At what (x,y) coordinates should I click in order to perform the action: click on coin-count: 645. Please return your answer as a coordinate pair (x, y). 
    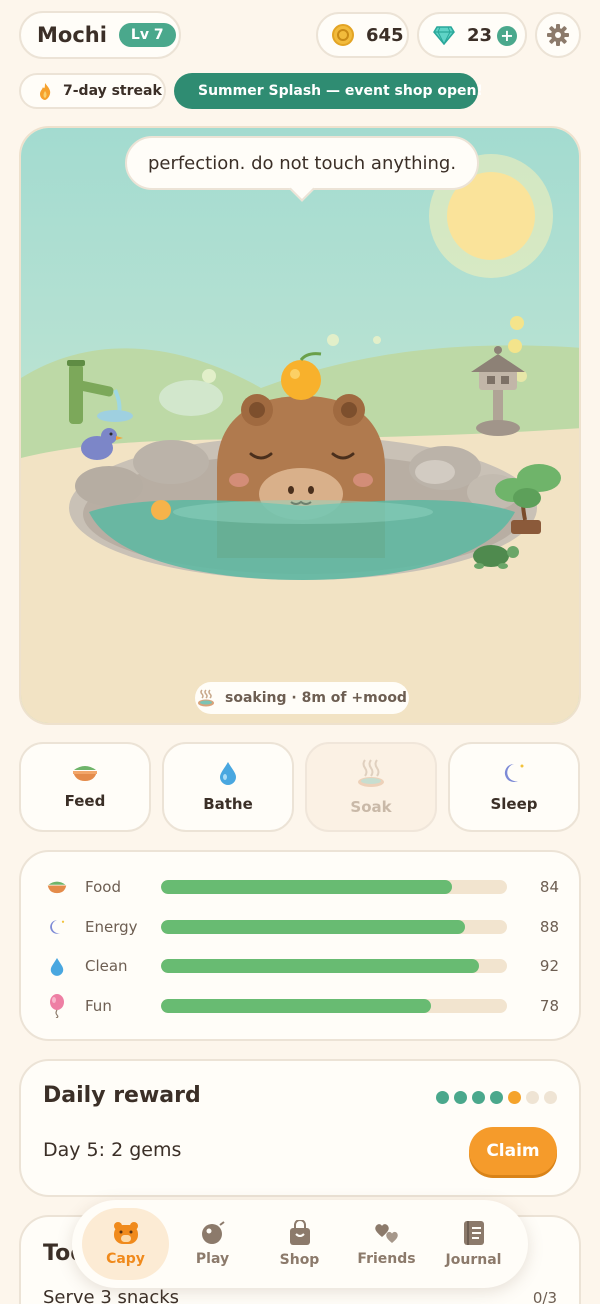
    Looking at the image, I should click on (385, 35).